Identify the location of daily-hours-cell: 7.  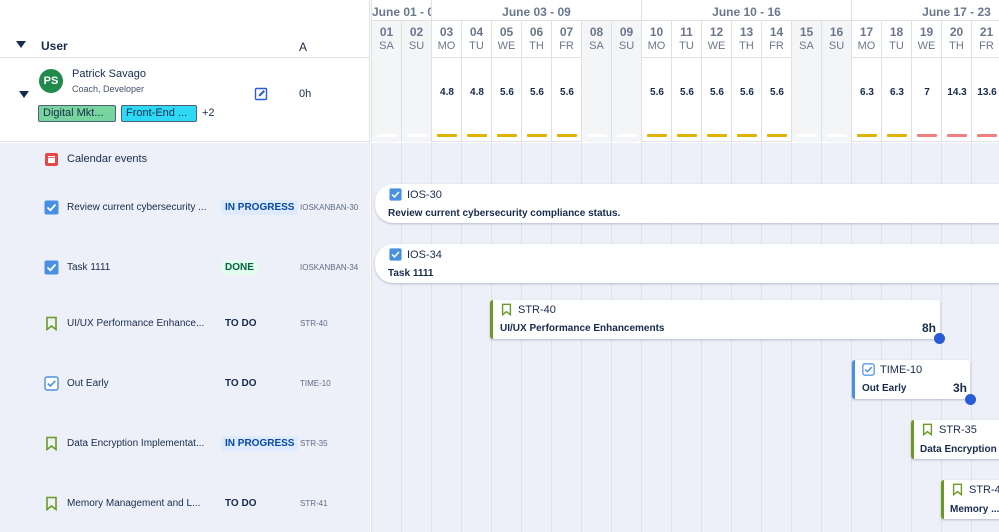
(926, 100).